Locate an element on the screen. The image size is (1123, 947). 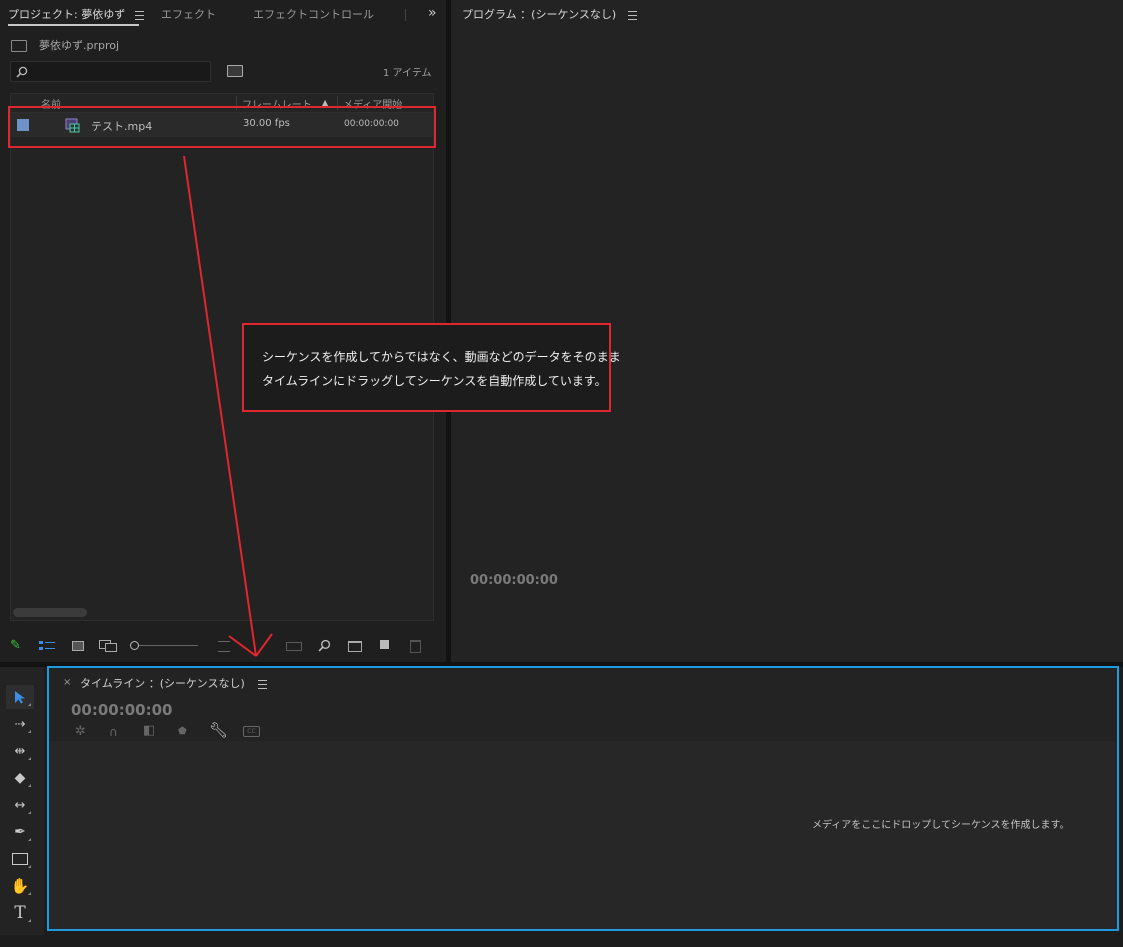
tab-effects: エフェクト is located at coordinates (188, 14).